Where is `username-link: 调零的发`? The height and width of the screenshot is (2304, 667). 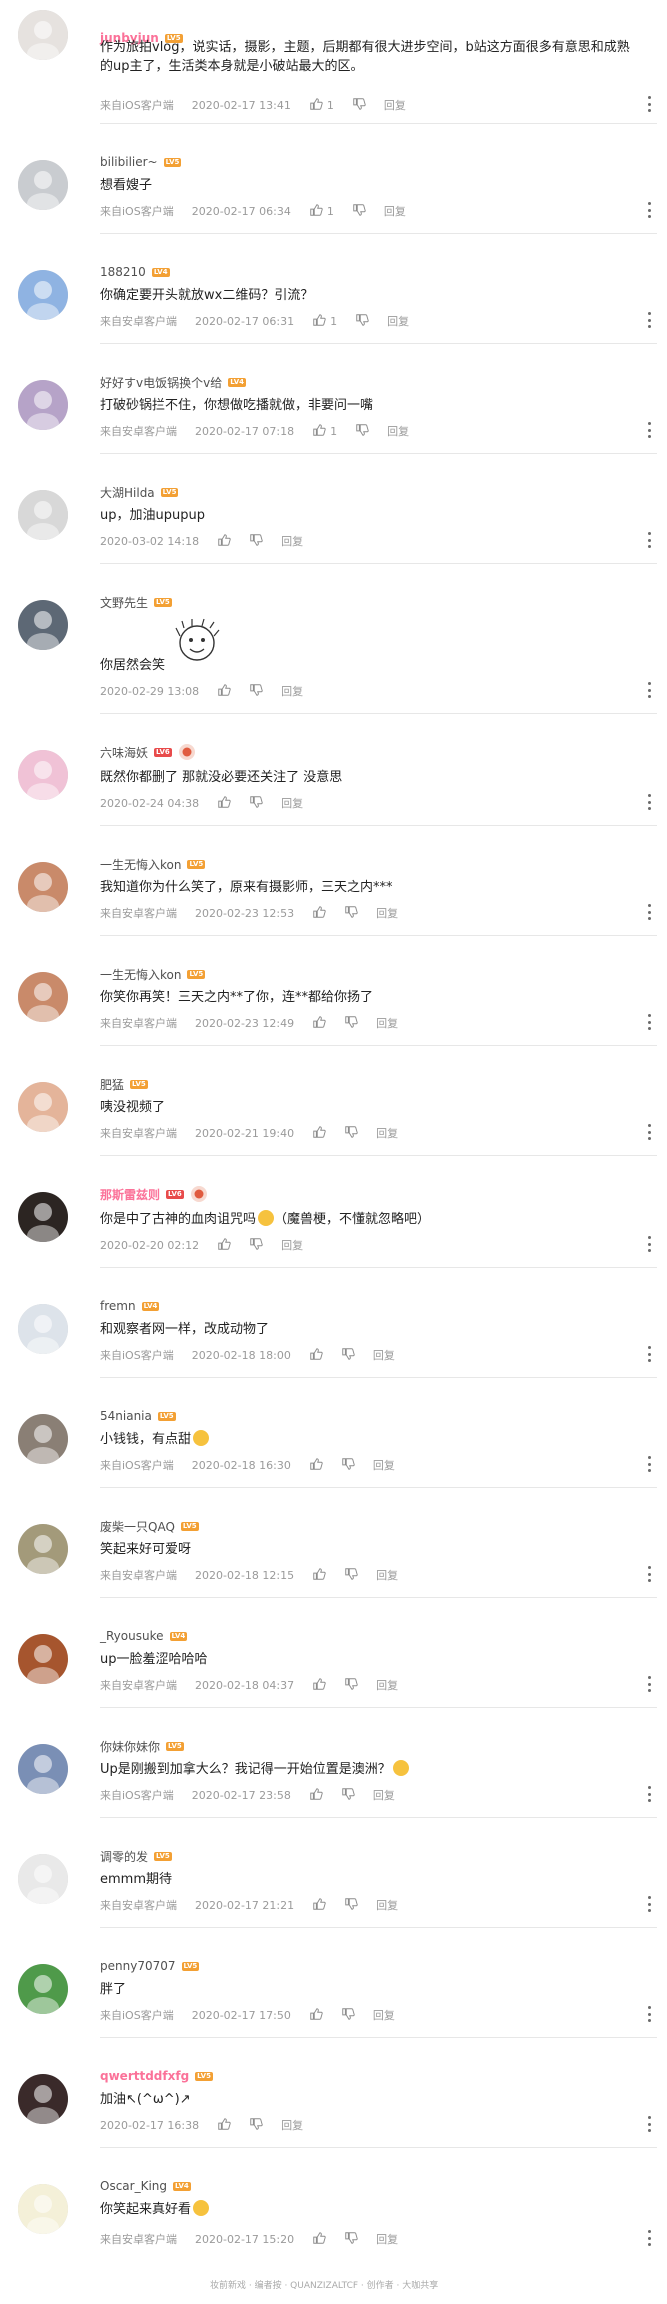
username-link: 调零的发 is located at coordinates (124, 1856).